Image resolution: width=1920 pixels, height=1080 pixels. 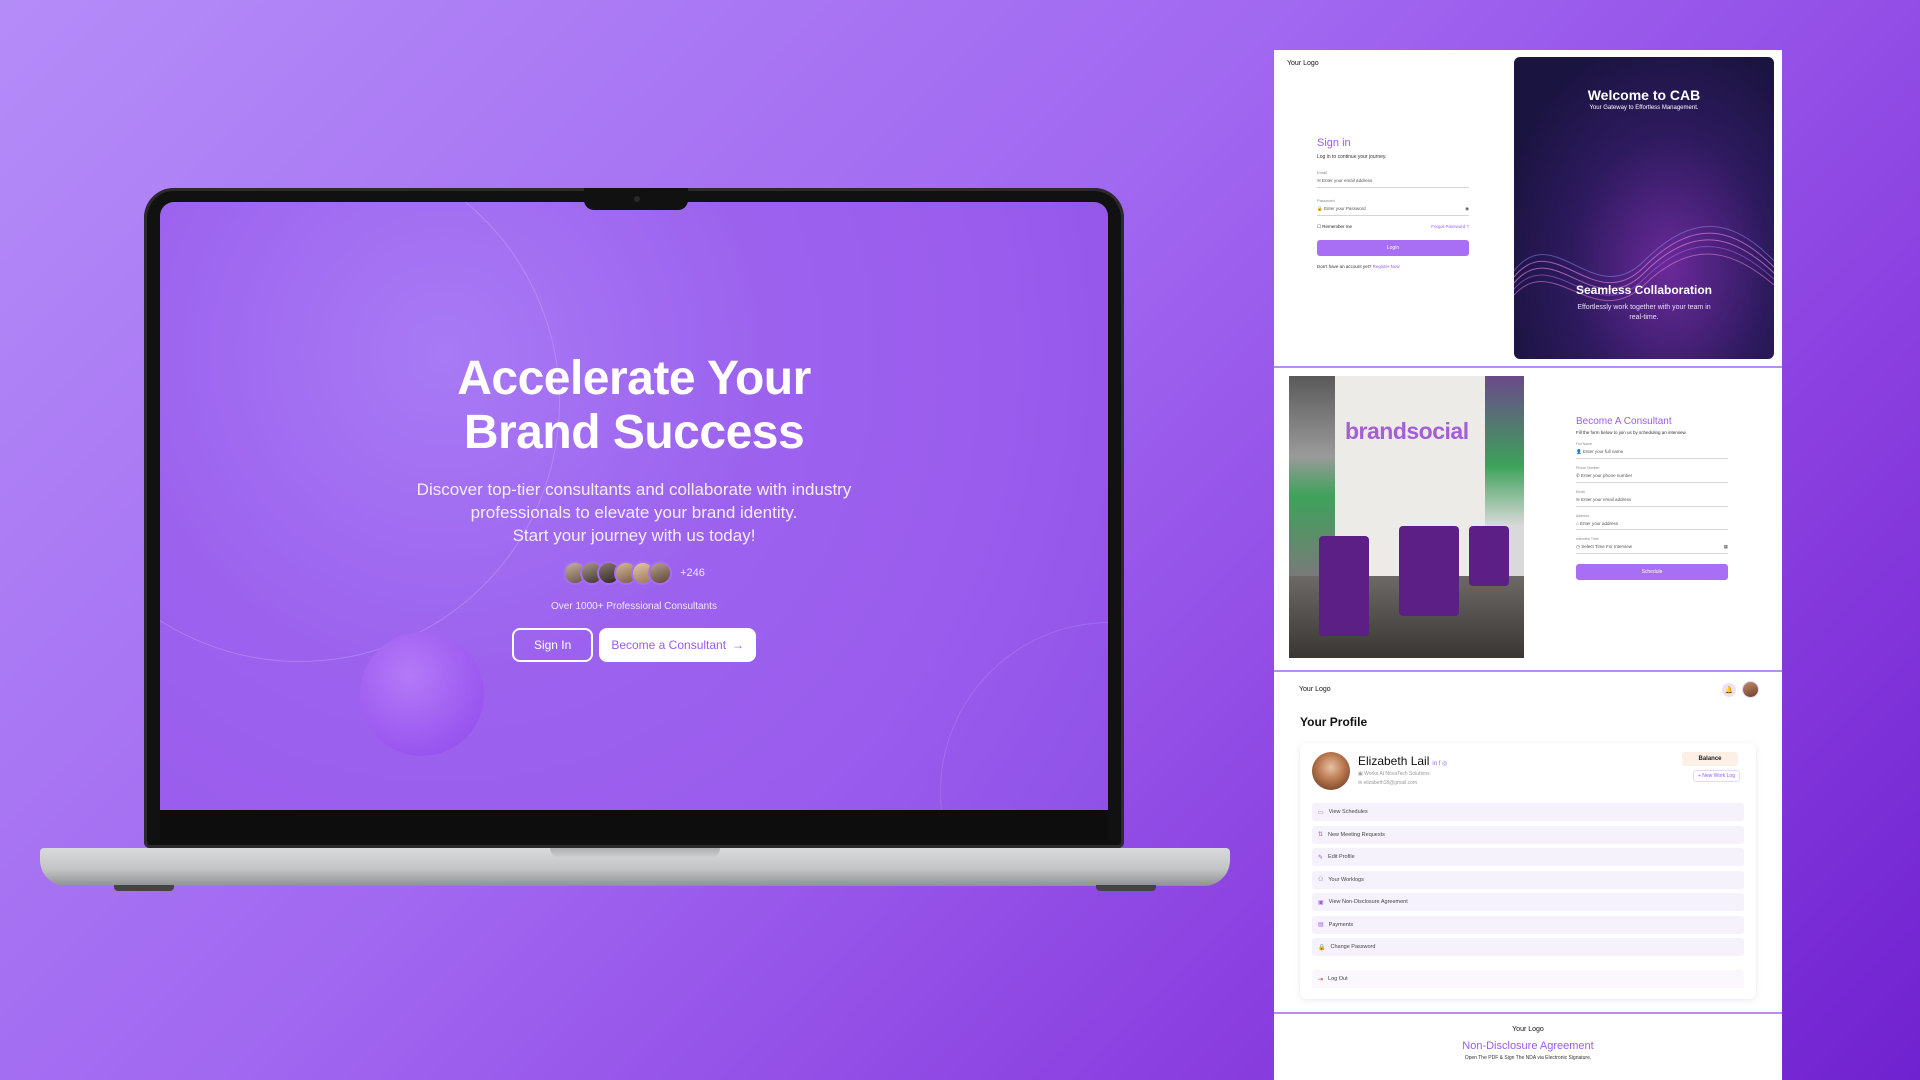 I want to click on consultant-heading: Become A Consultant, so click(x=1624, y=421).